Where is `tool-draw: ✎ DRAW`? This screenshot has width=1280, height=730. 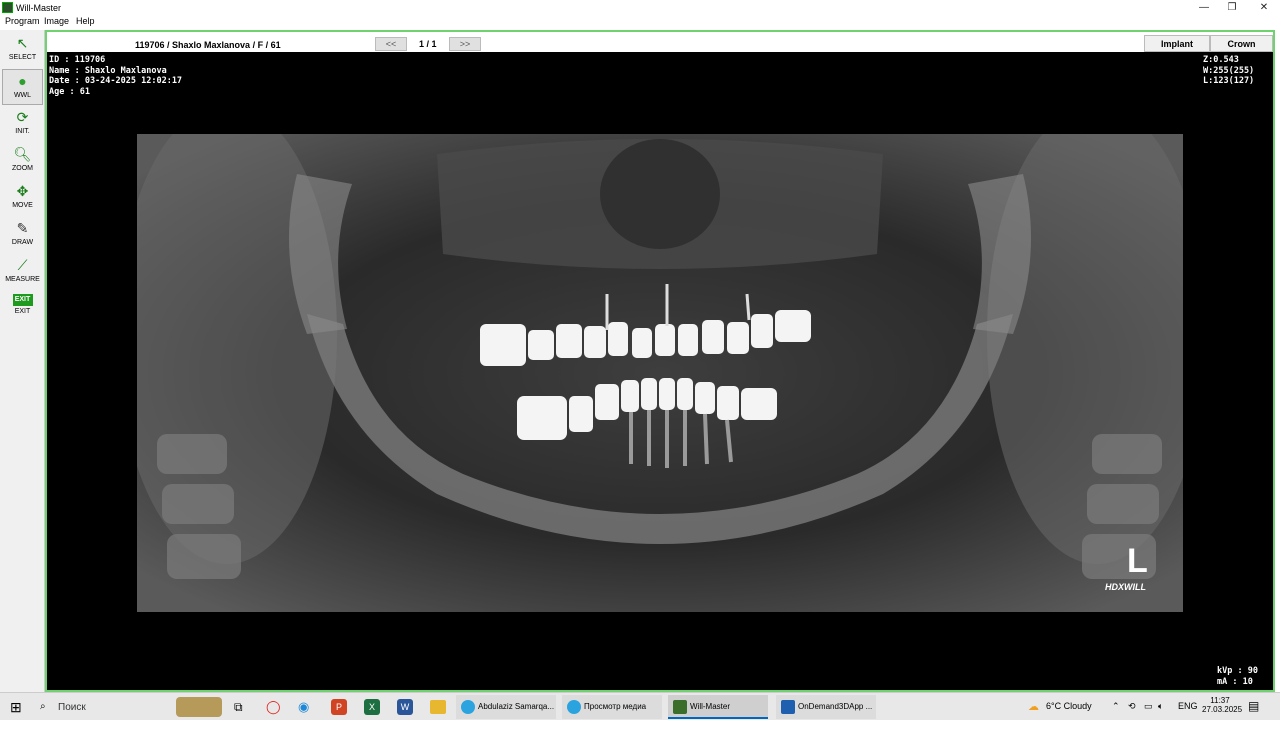
tool-draw: ✎ DRAW is located at coordinates (22, 235).